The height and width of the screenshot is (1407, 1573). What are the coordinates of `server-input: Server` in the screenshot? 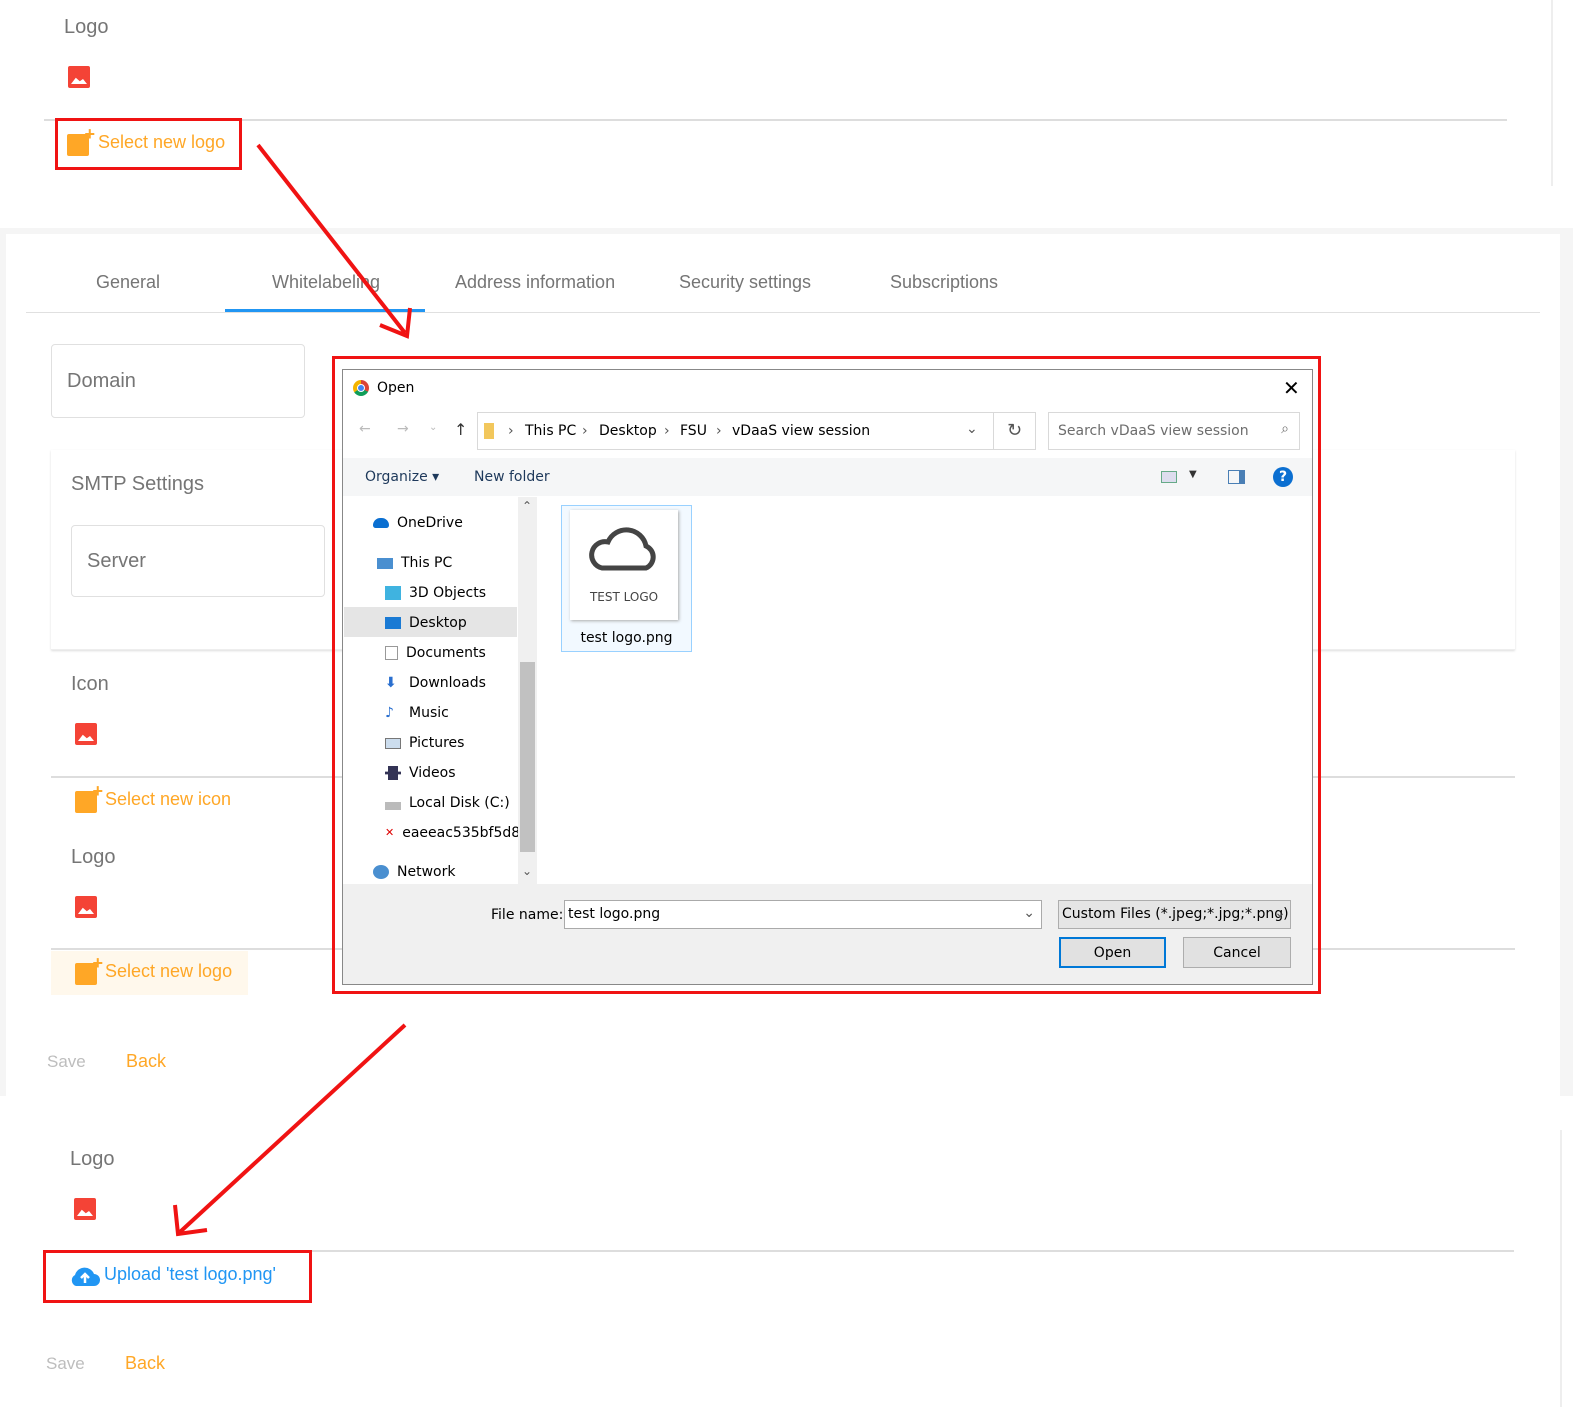 It's located at (198, 561).